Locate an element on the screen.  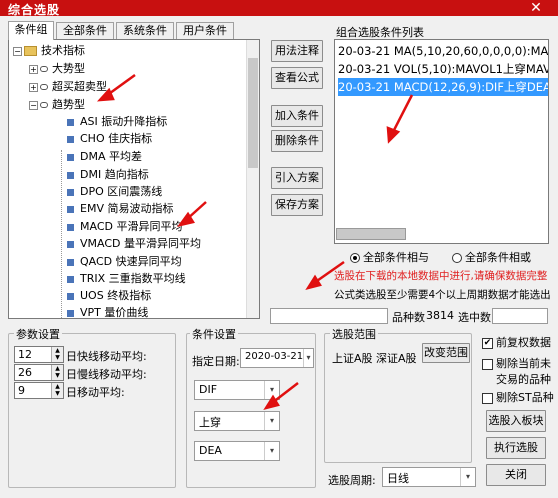
radio-selected-icon is located at coordinates (355, 258).